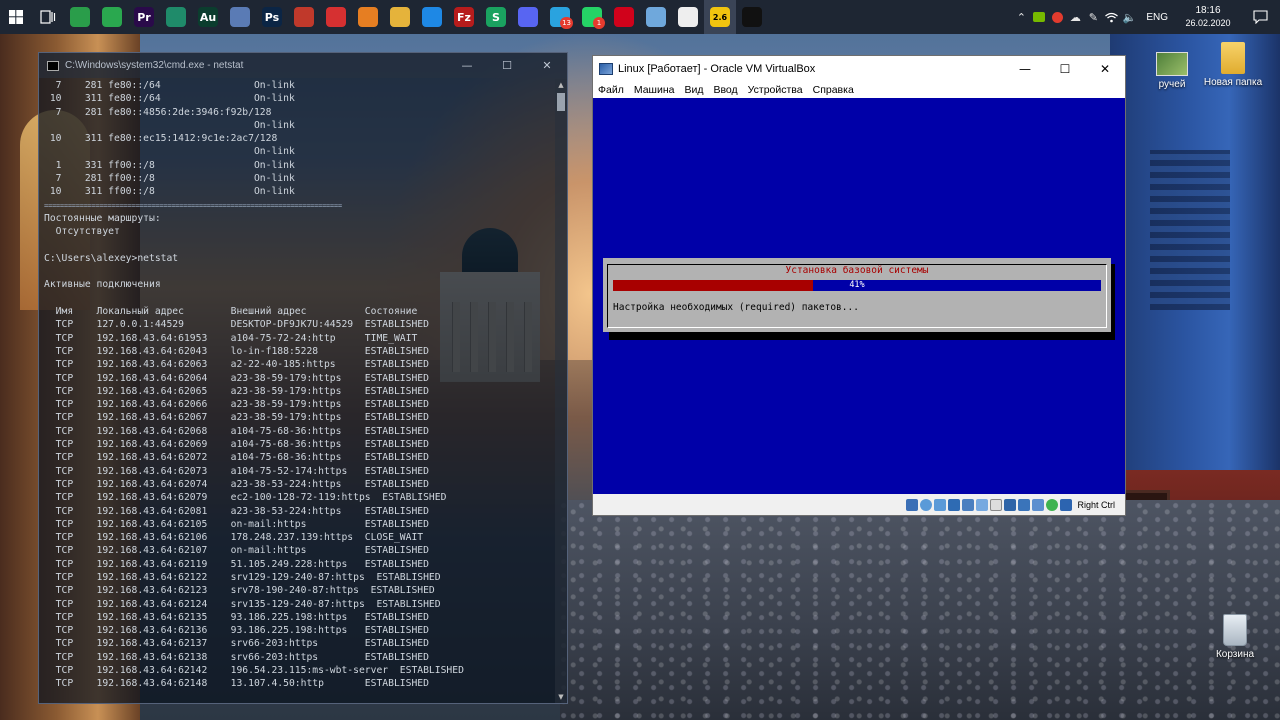  What do you see at coordinates (561, 697) in the screenshot?
I see `scroll-down-icon: ▼` at bounding box center [561, 697].